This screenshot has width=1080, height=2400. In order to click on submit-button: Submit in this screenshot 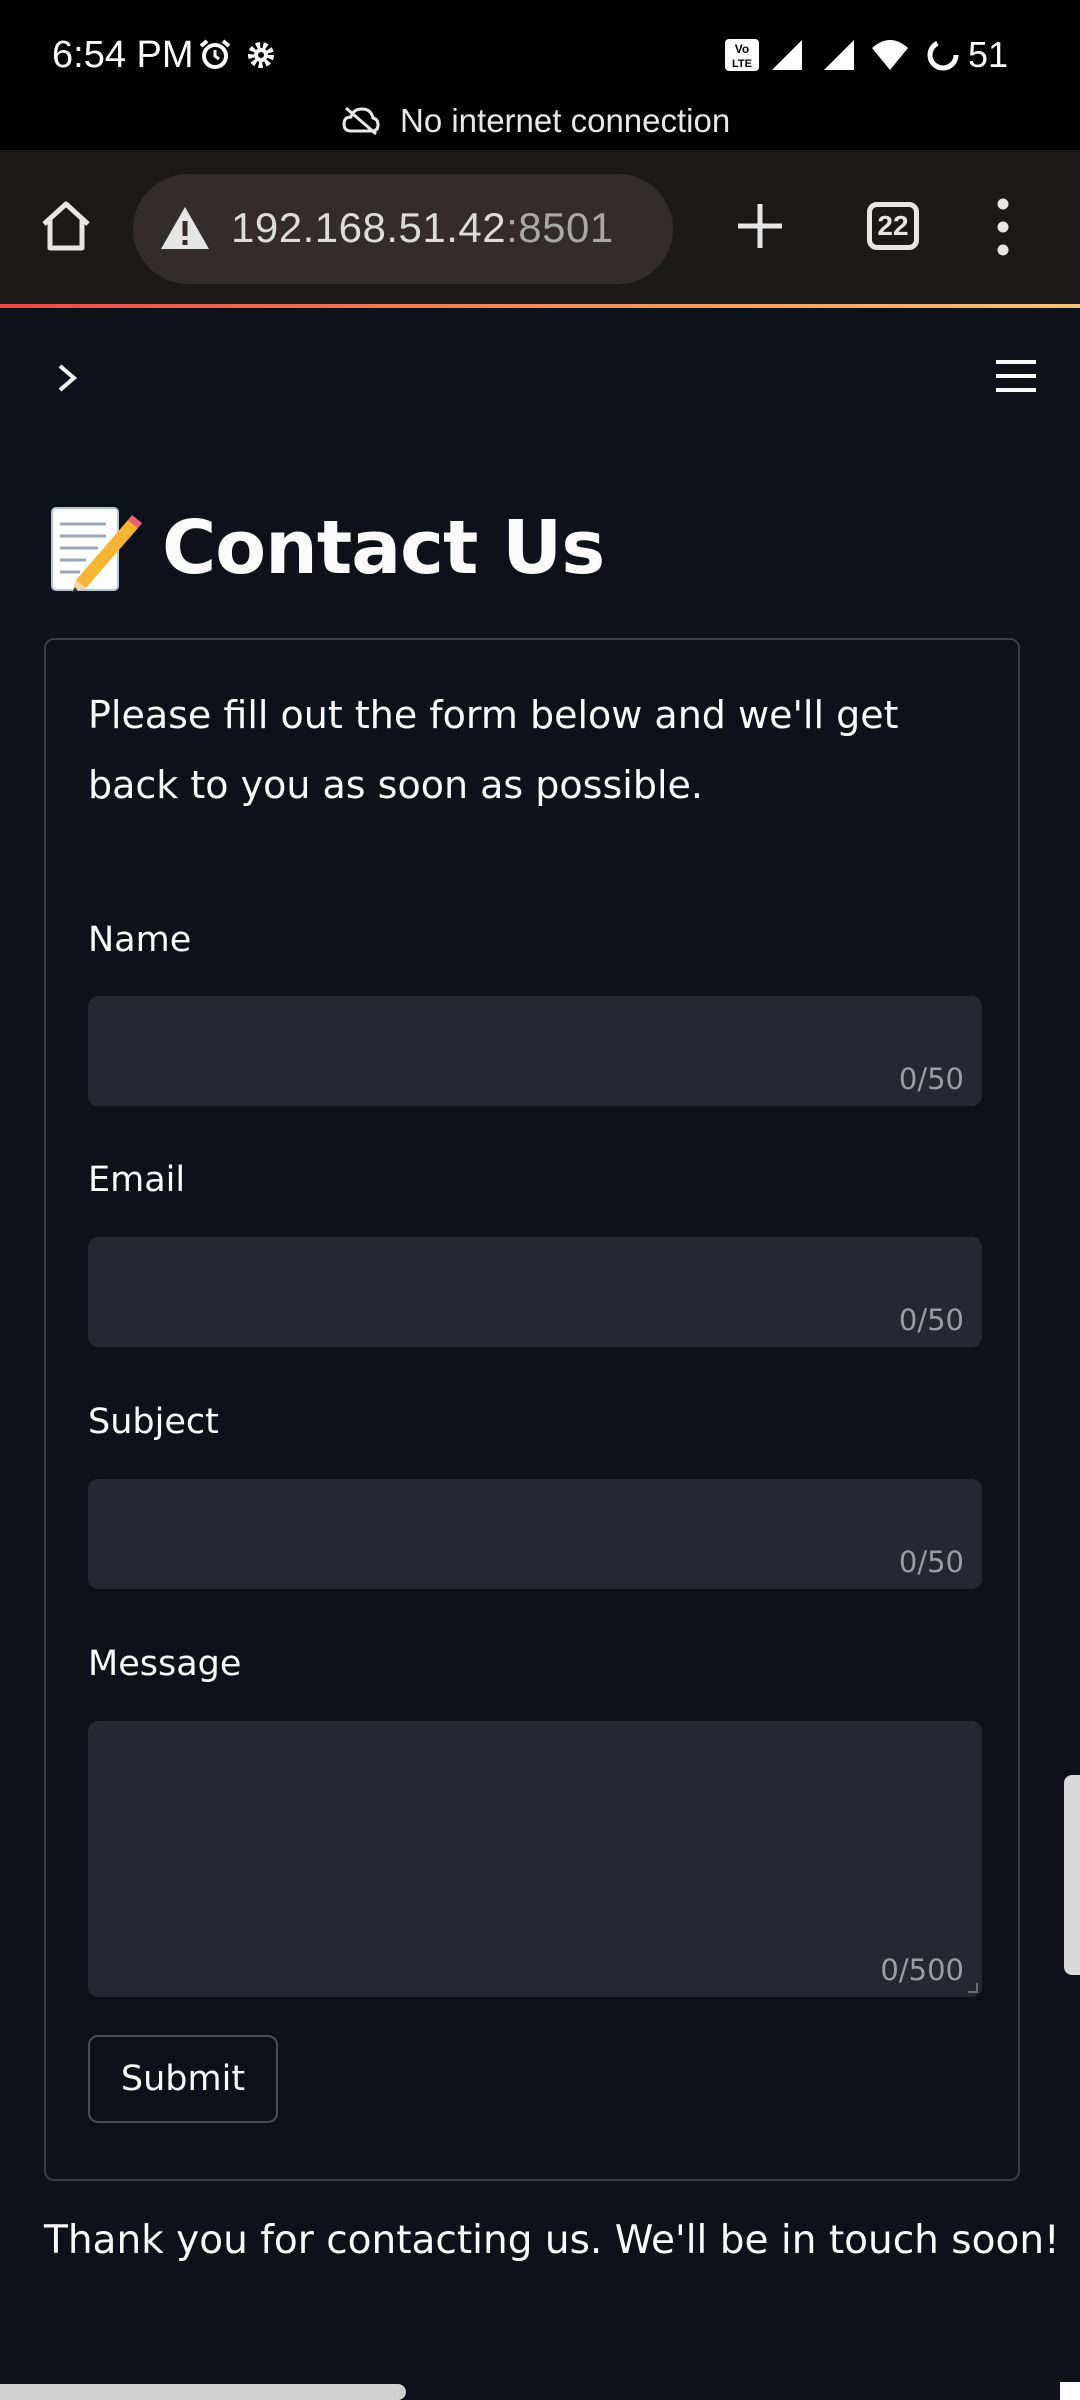, I will do `click(183, 2079)`.